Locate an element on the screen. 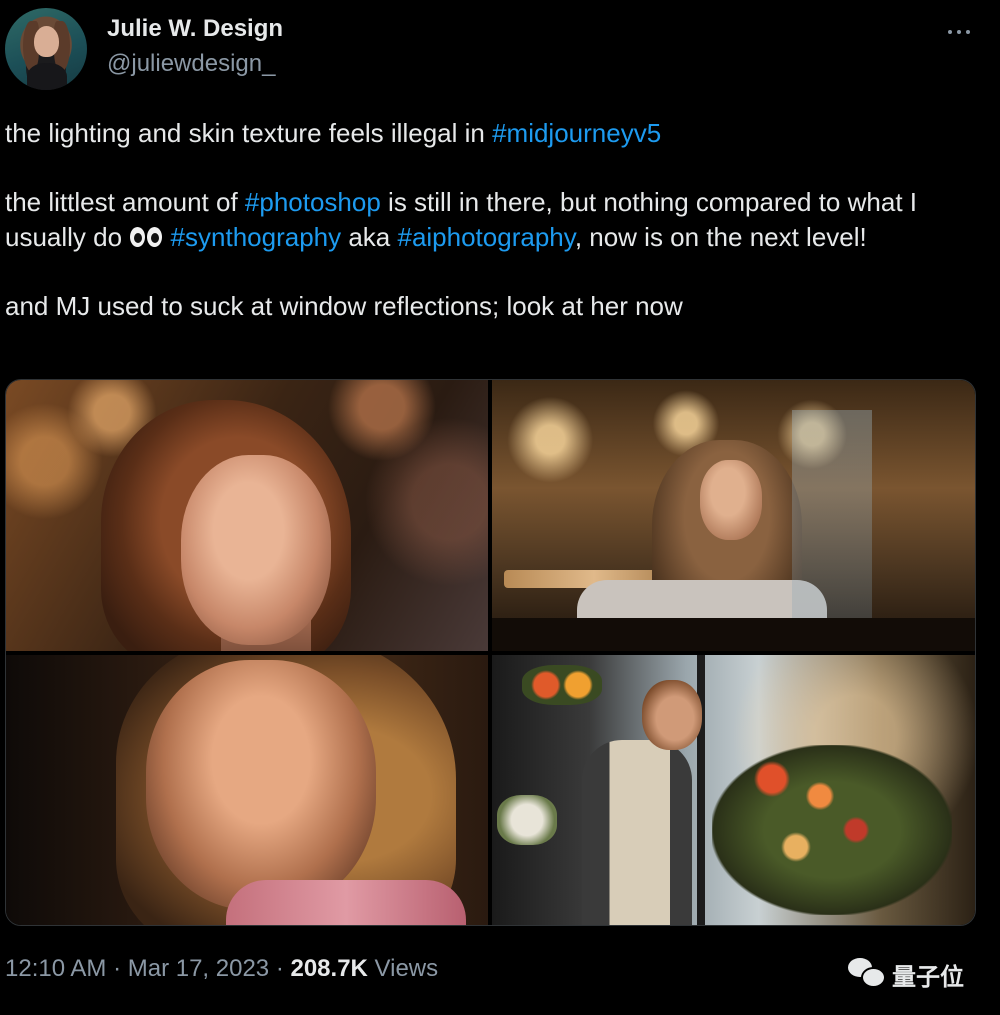 Image resolution: width=1000 pixels, height=1015 pixels. avatar-face is located at coordinates (46, 41).